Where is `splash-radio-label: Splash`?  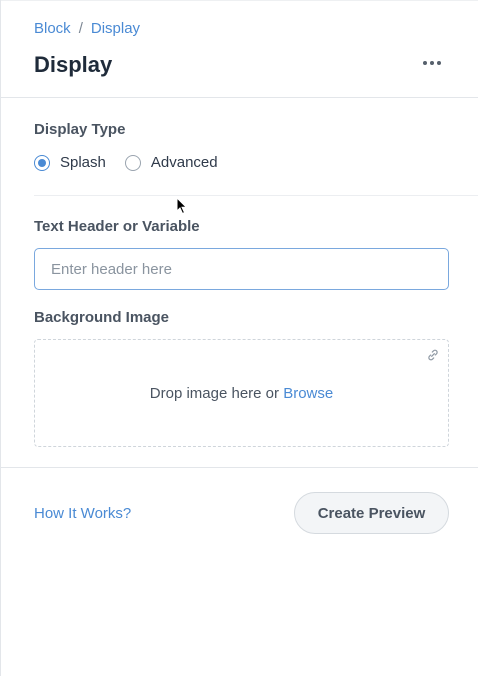
splash-radio-label: Splash is located at coordinates (83, 162).